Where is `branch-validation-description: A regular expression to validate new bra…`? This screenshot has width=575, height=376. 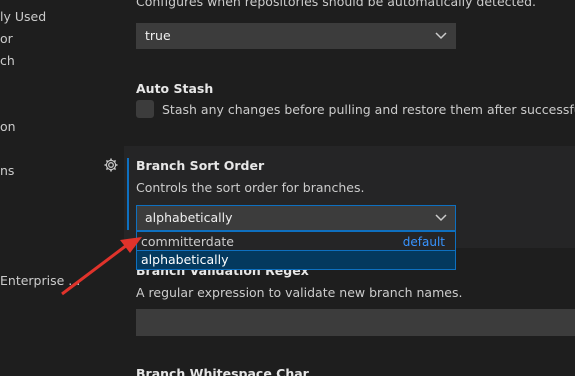 branch-validation-description: A regular expression to validate new bra… is located at coordinates (299, 292).